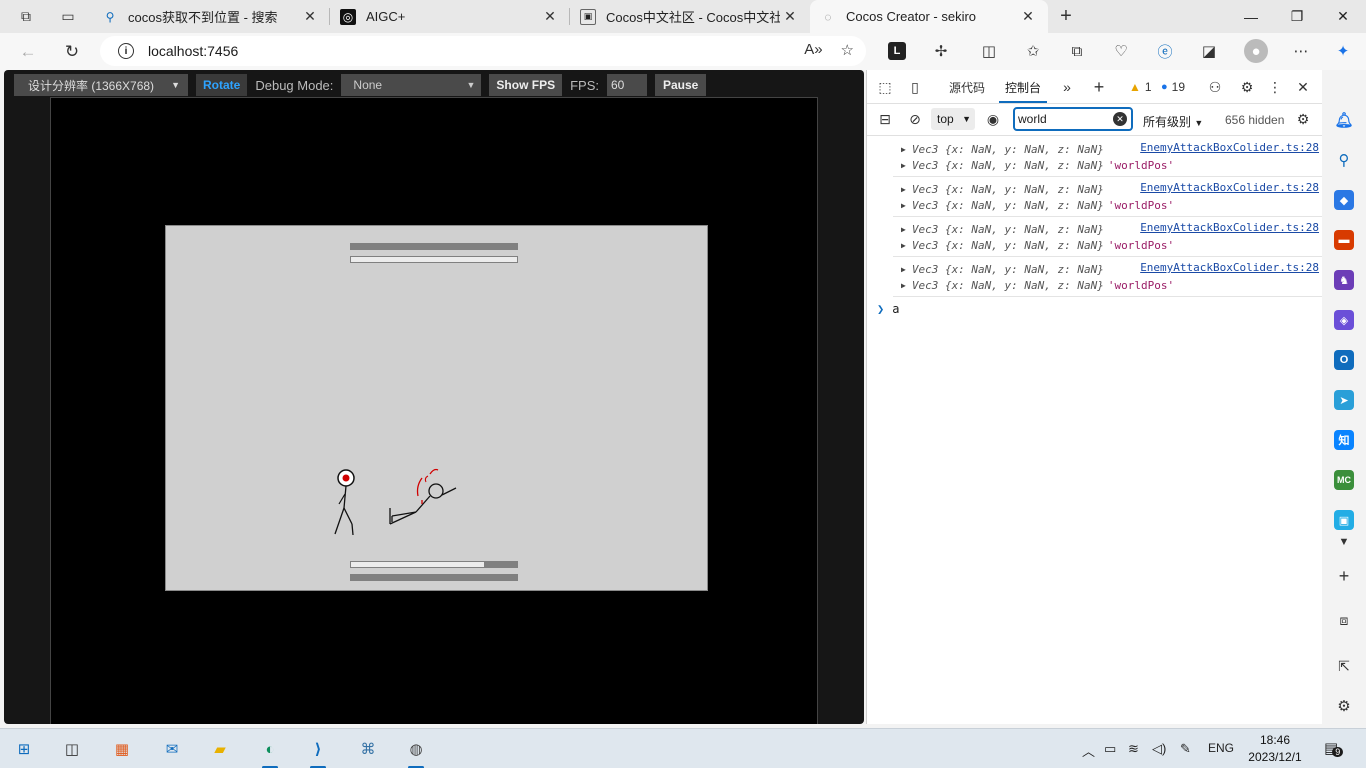 Image resolution: width=1366 pixels, height=768 pixels. What do you see at coordinates (483, 51) in the screenshot?
I see `address-bar: i localhost:7456 A» ☆` at bounding box center [483, 51].